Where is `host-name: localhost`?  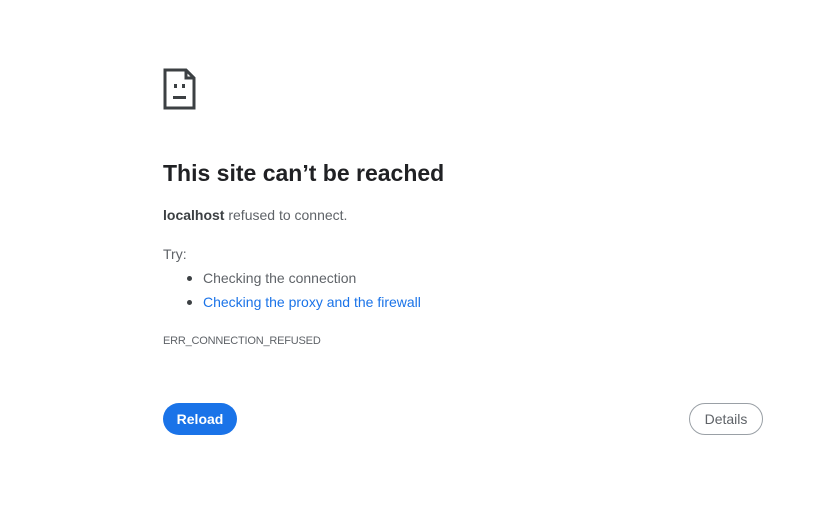 host-name: localhost is located at coordinates (194, 215).